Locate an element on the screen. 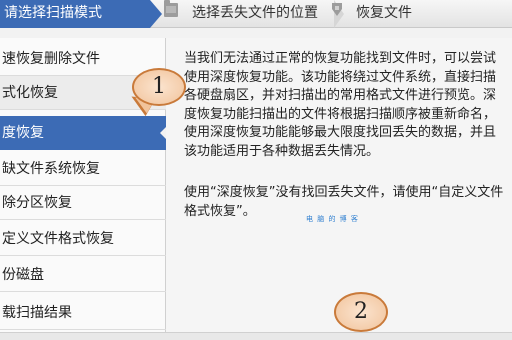  sidebar-item-custom-format-recover: 定义文件格式恢复 is located at coordinates (83, 239).